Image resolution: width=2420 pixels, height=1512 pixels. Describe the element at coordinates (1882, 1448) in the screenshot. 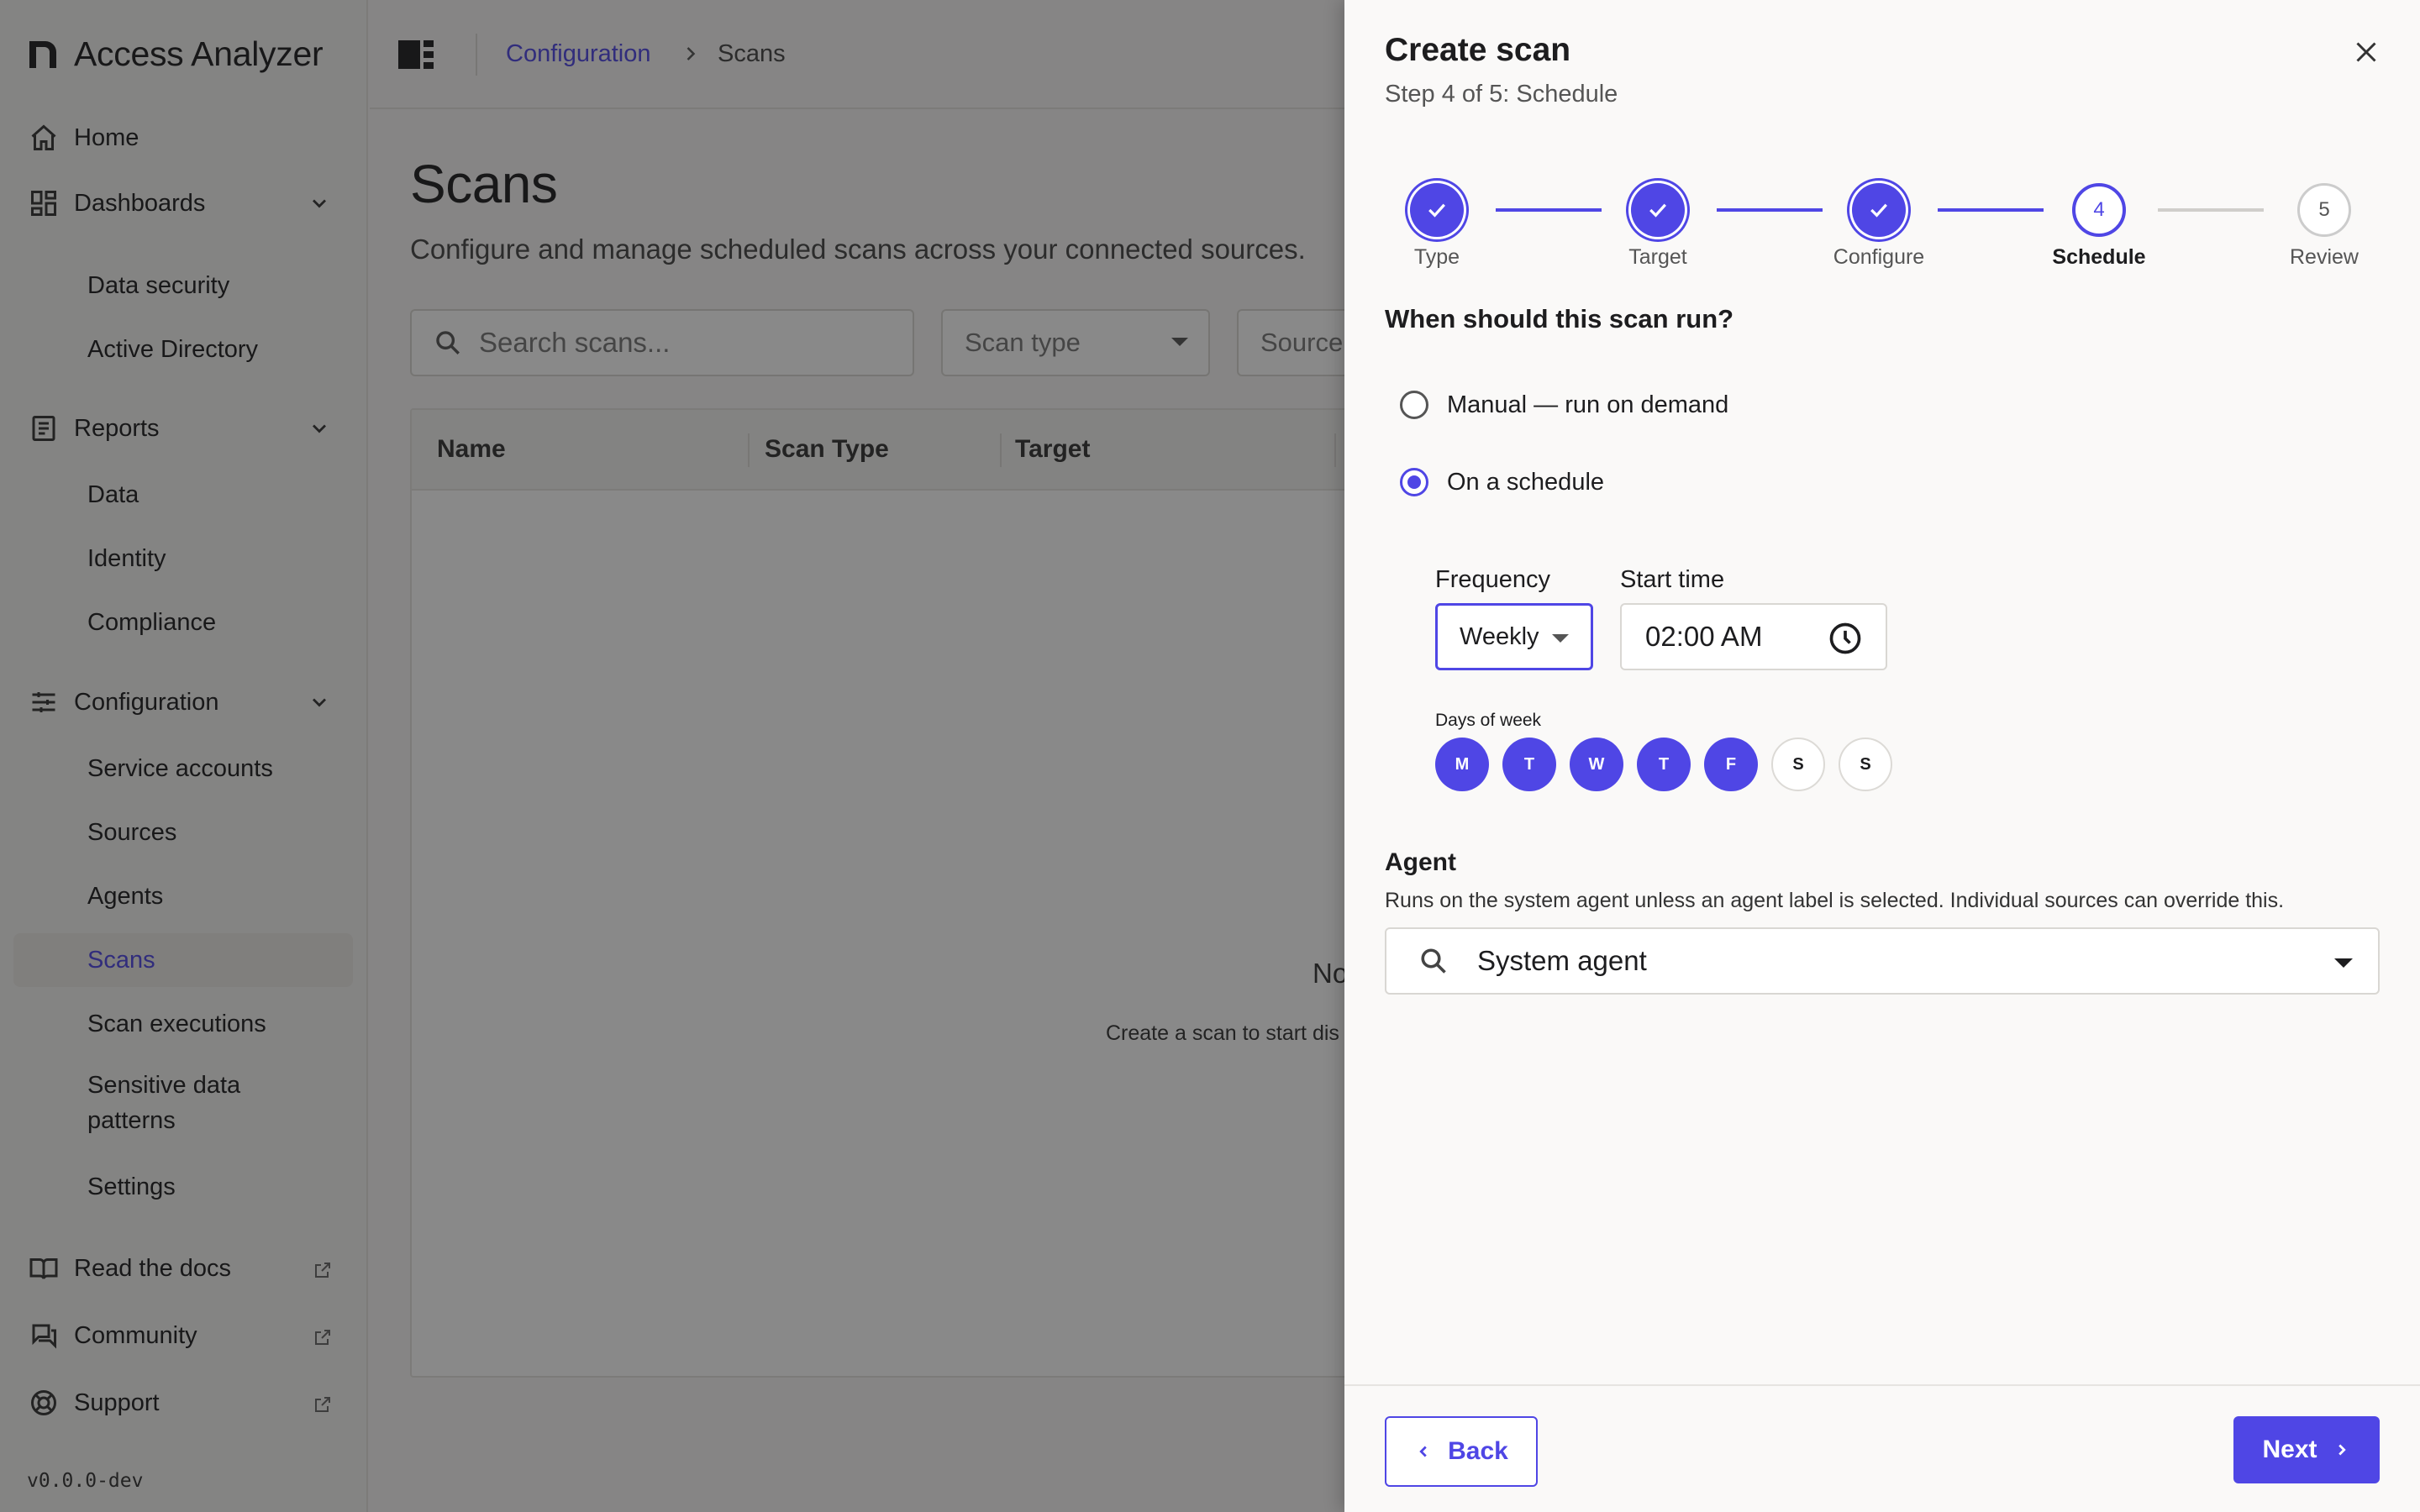

I see `drawer-footer: Back Next` at that location.